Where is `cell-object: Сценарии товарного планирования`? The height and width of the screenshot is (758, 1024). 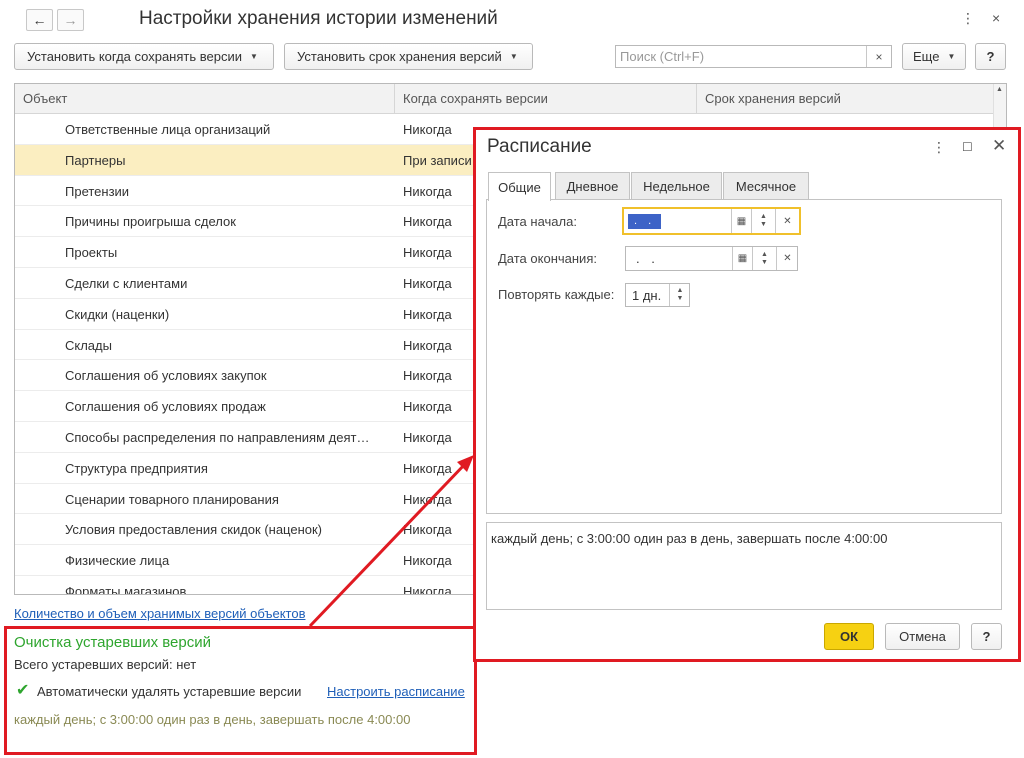
cell-object: Сценарии товарного планирования is located at coordinates (172, 499).